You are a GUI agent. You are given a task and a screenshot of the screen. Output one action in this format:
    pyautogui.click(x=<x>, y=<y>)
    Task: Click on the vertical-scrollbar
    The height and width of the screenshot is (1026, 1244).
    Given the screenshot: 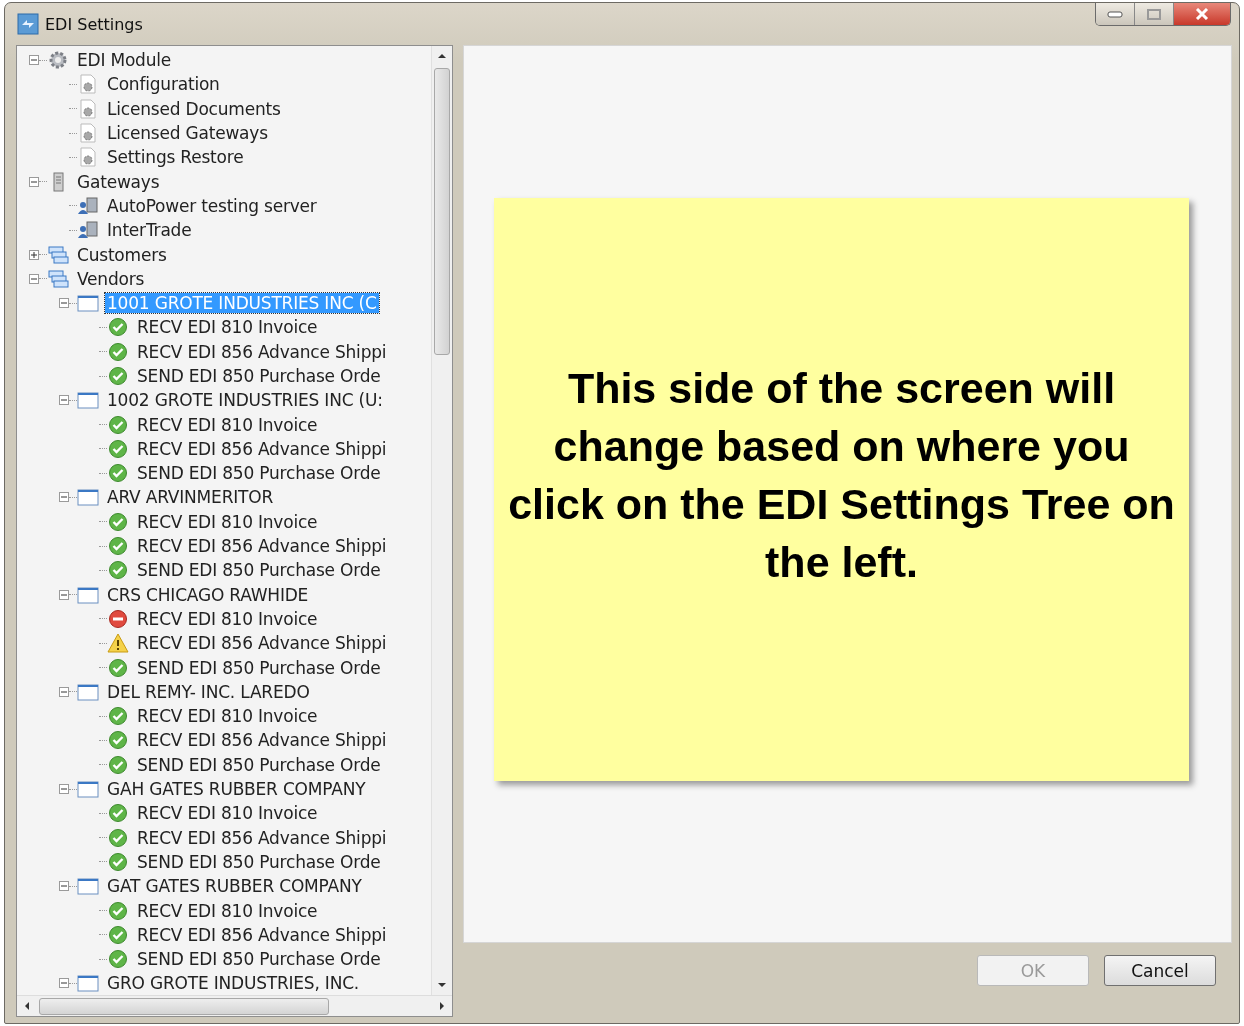 What is the action you would take?
    pyautogui.click(x=441, y=520)
    